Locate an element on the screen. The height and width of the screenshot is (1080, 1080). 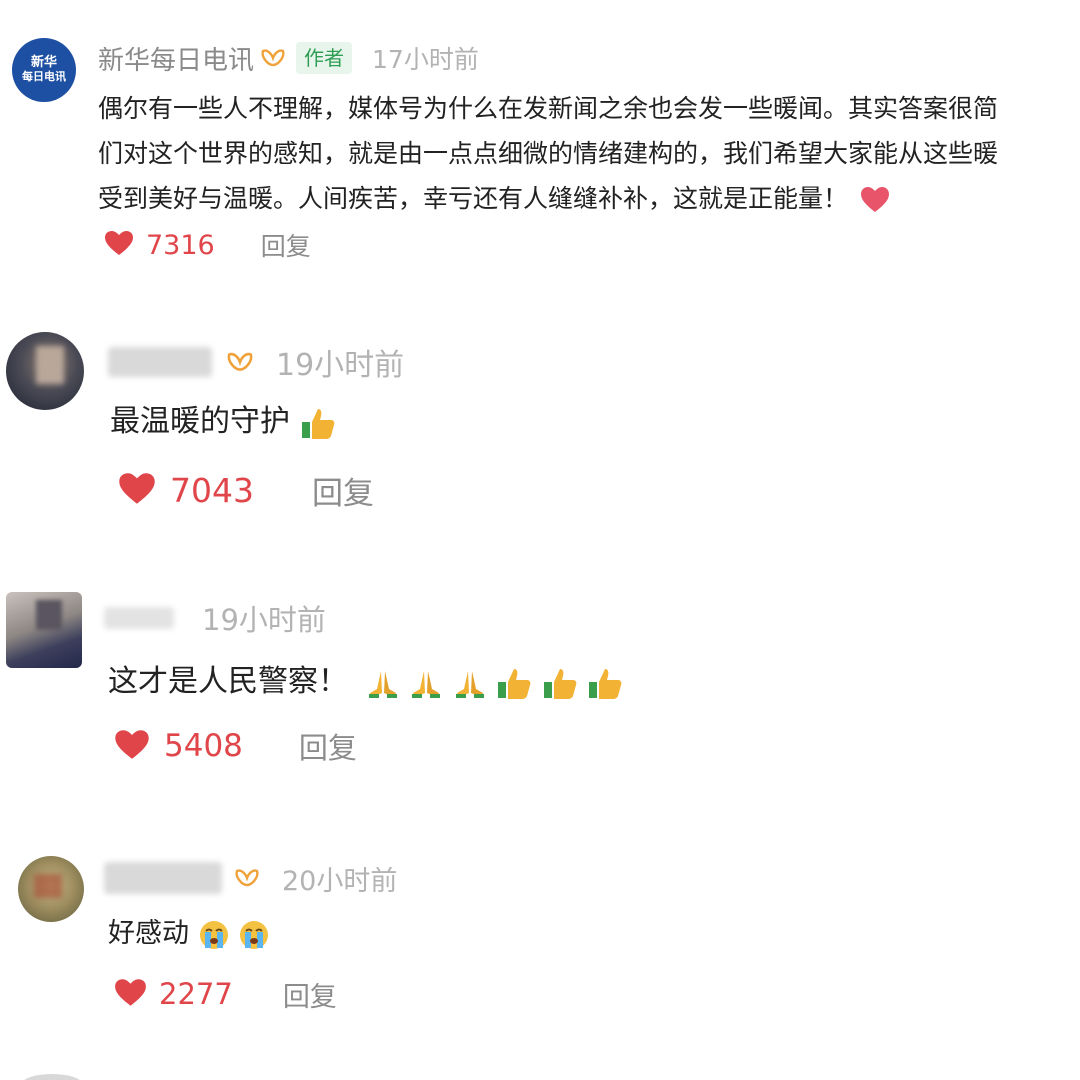
comment-actions: 2277 回复 is located at coordinates (225, 994).